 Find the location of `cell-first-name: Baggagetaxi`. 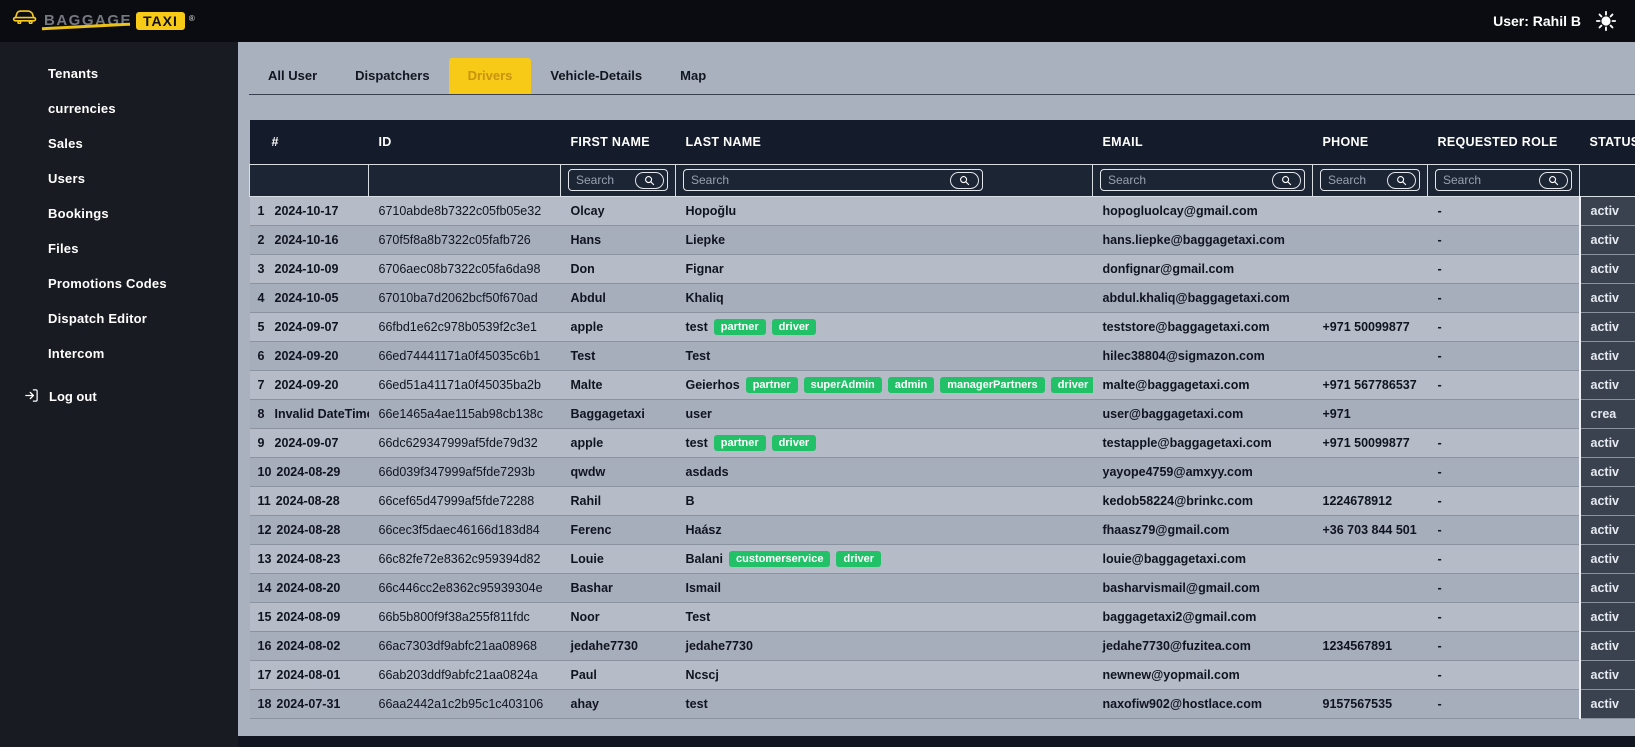

cell-first-name: Baggagetaxi is located at coordinates (618, 414).